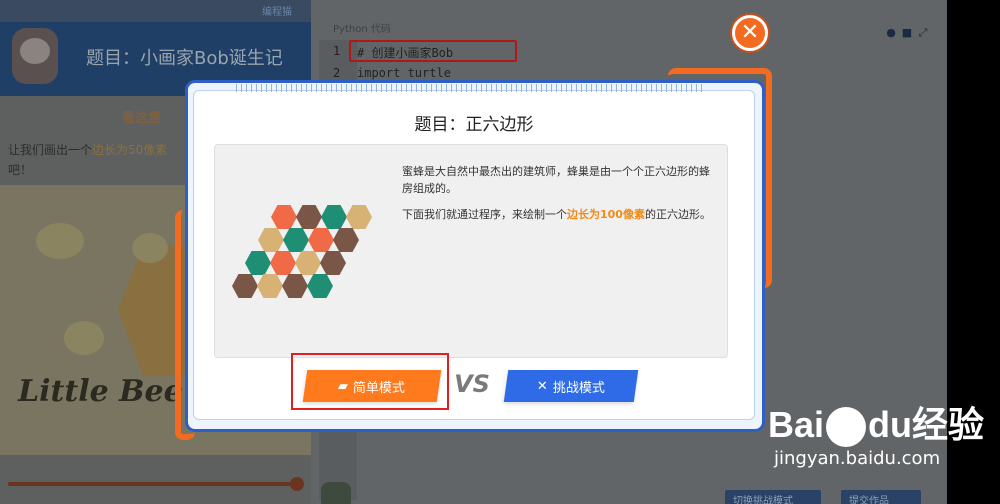  I want to click on submit-button: 提交作品, so click(881, 497).